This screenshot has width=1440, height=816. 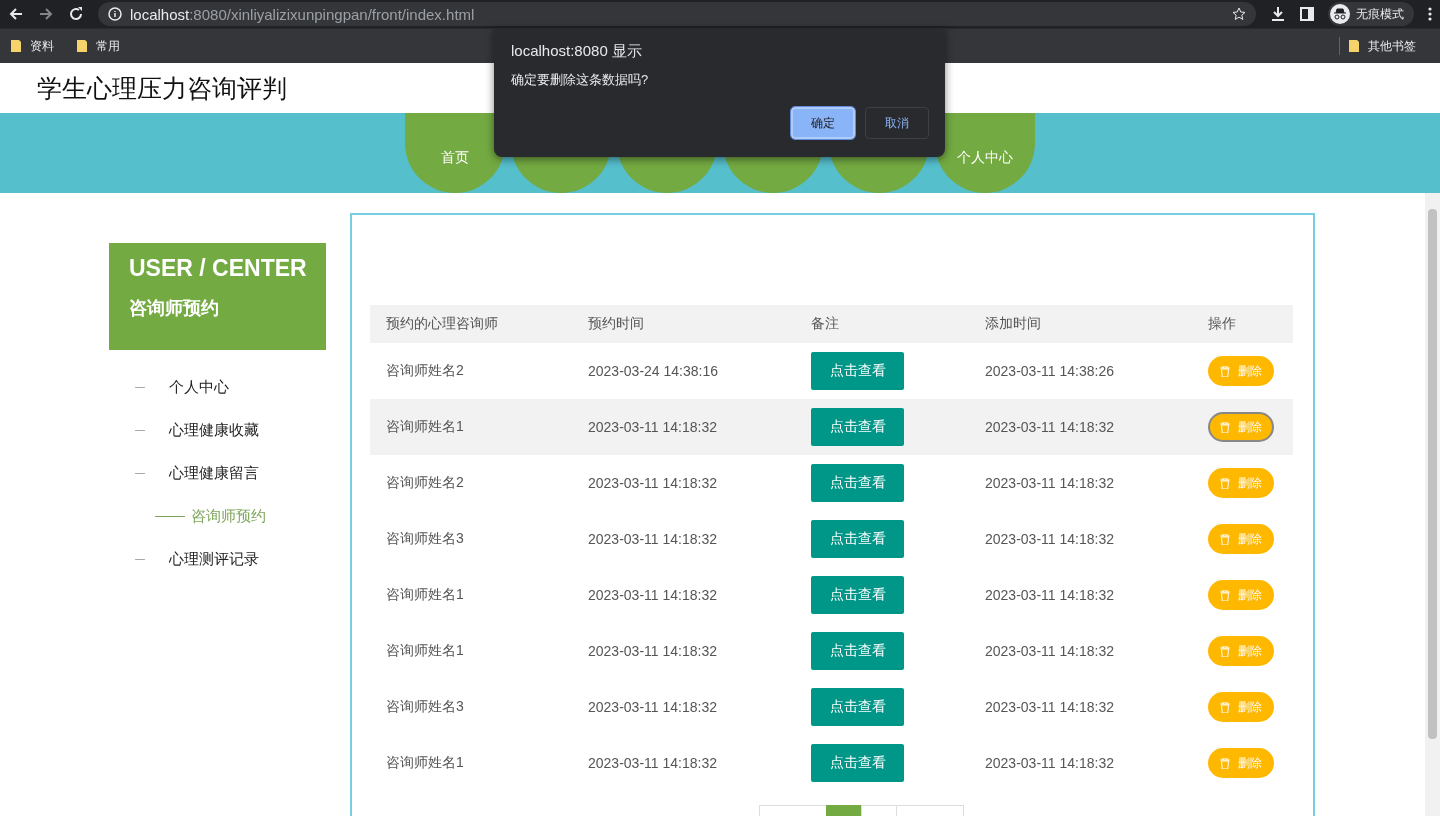 I want to click on back-icon, so click(x=16, y=14).